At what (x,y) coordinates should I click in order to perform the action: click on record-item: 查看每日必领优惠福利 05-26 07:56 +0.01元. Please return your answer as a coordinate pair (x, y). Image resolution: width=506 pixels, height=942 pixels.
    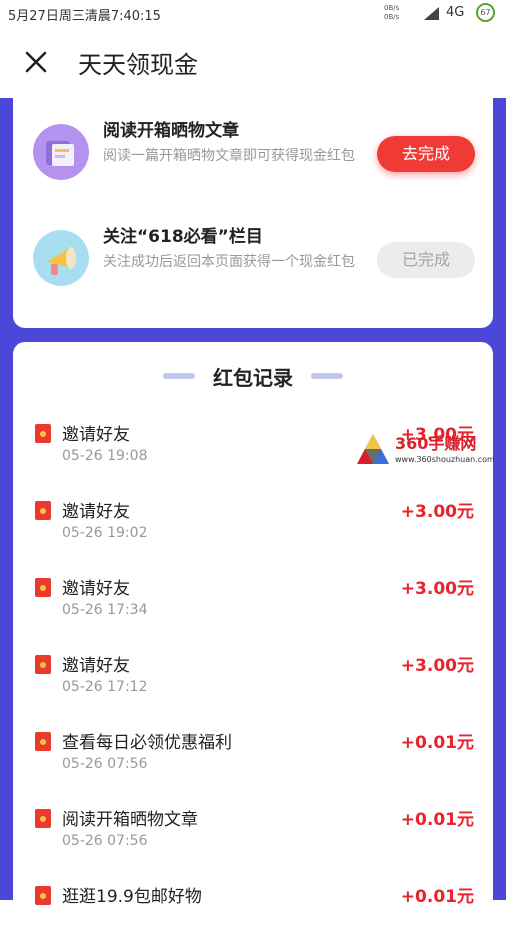
    Looking at the image, I should click on (253, 758).